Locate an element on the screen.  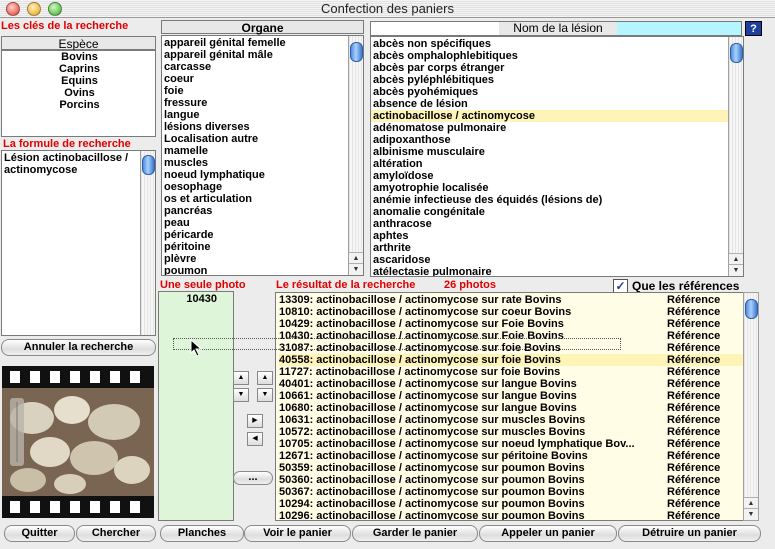
results-scrollbar: ▲ ▼ is located at coordinates (751, 406).